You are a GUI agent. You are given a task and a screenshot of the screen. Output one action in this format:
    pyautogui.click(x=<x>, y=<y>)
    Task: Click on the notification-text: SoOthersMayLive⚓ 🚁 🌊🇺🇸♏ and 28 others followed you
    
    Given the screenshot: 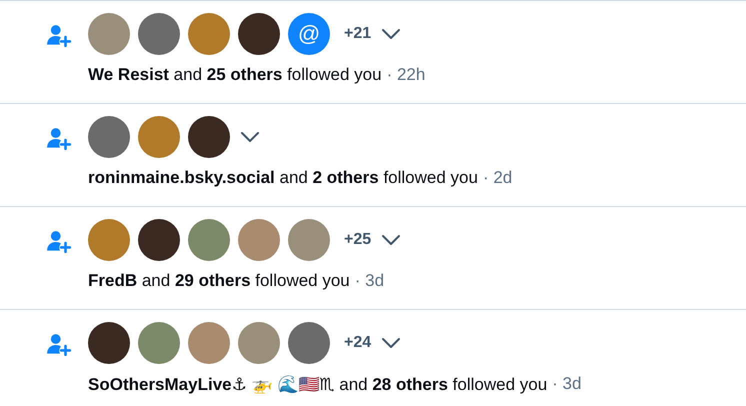 What is the action you would take?
    pyautogui.click(x=318, y=384)
    